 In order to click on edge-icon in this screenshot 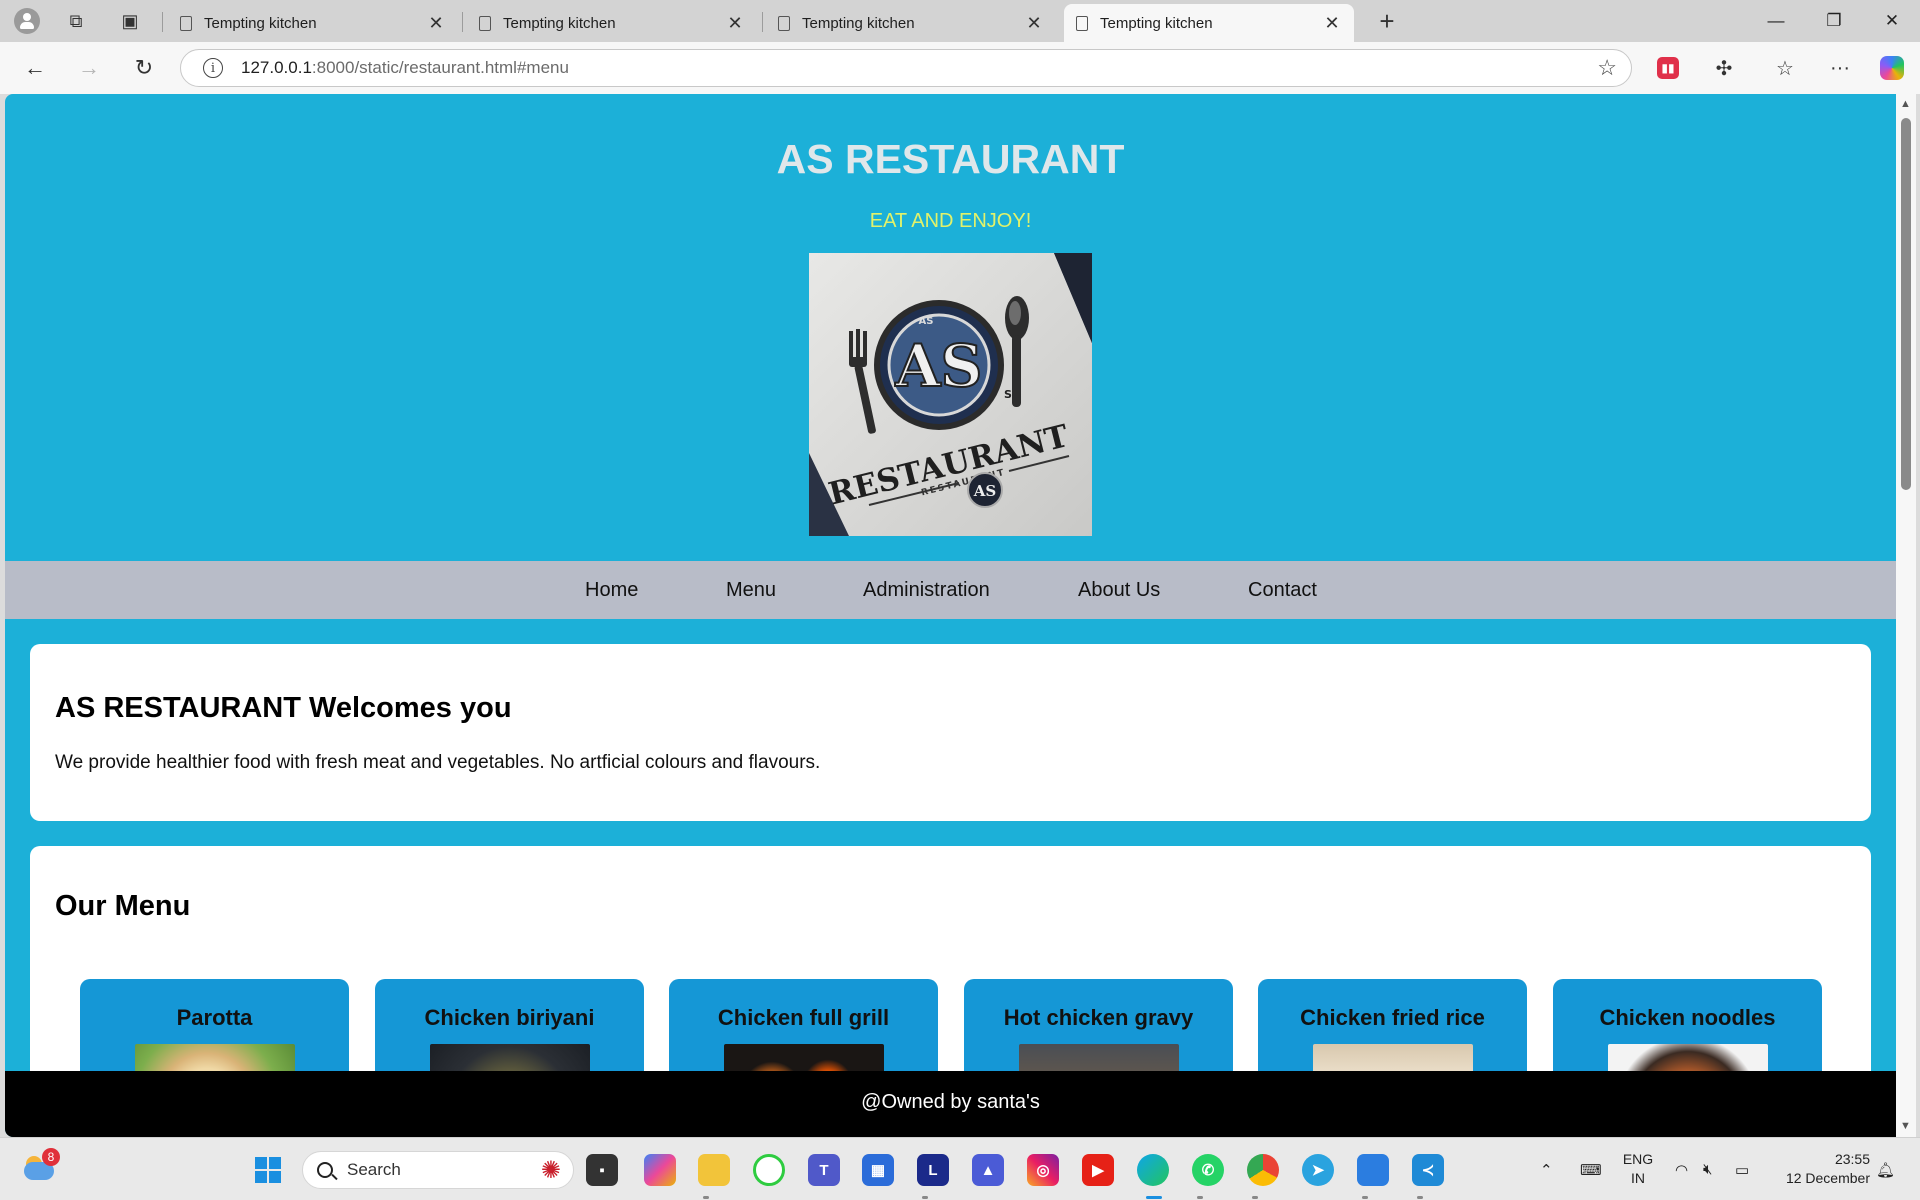, I will do `click(1153, 1170)`.